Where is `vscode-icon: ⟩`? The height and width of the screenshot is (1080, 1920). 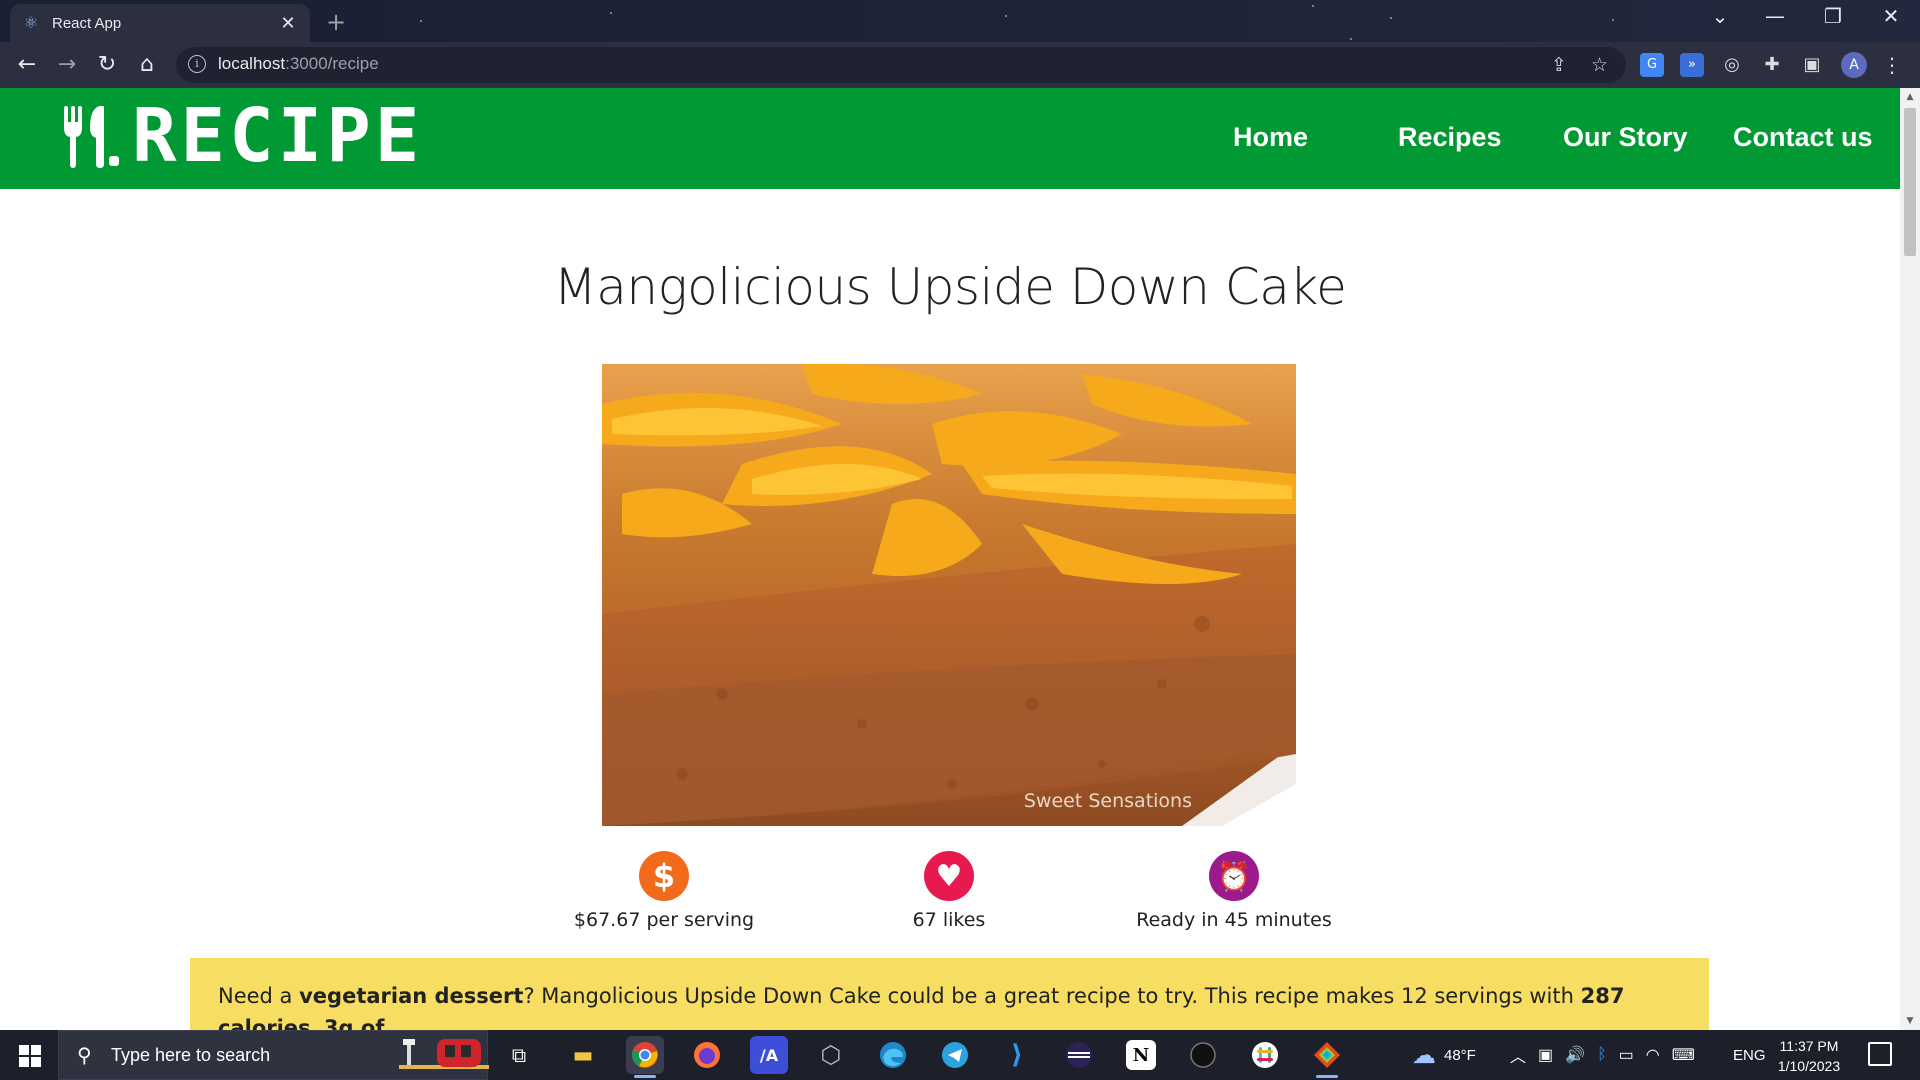 vscode-icon: ⟩ is located at coordinates (1017, 1055).